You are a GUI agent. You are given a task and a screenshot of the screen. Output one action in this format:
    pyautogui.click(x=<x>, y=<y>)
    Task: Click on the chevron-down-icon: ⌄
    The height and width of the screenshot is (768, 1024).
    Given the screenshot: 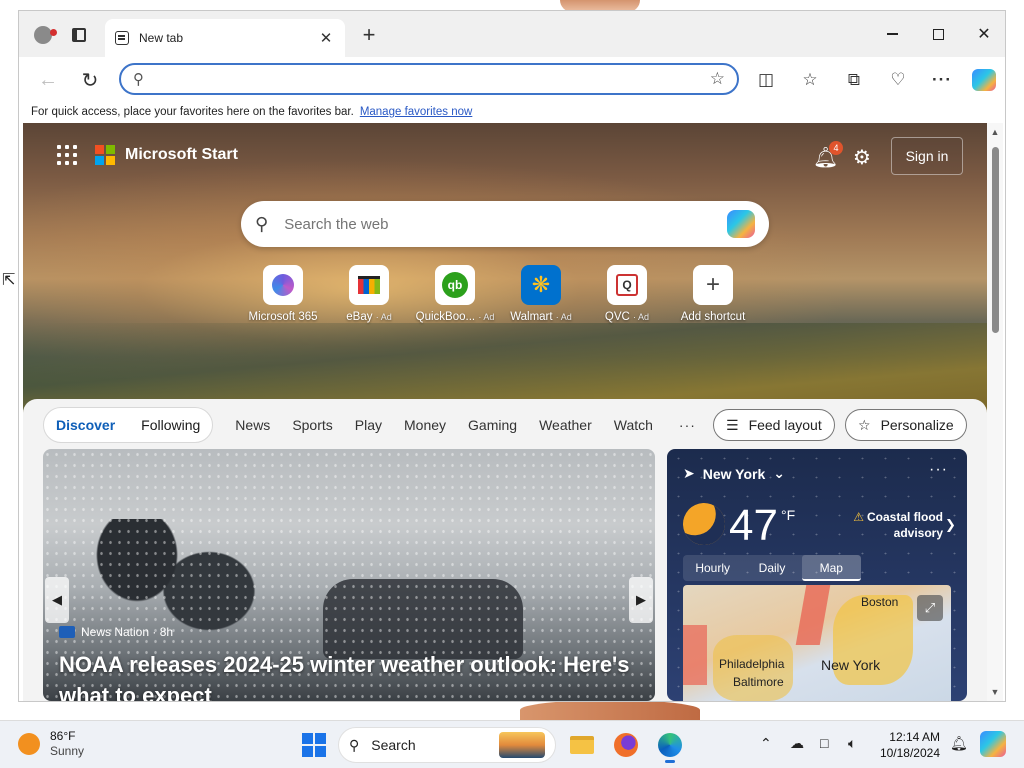 What is the action you would take?
    pyautogui.click(x=779, y=473)
    